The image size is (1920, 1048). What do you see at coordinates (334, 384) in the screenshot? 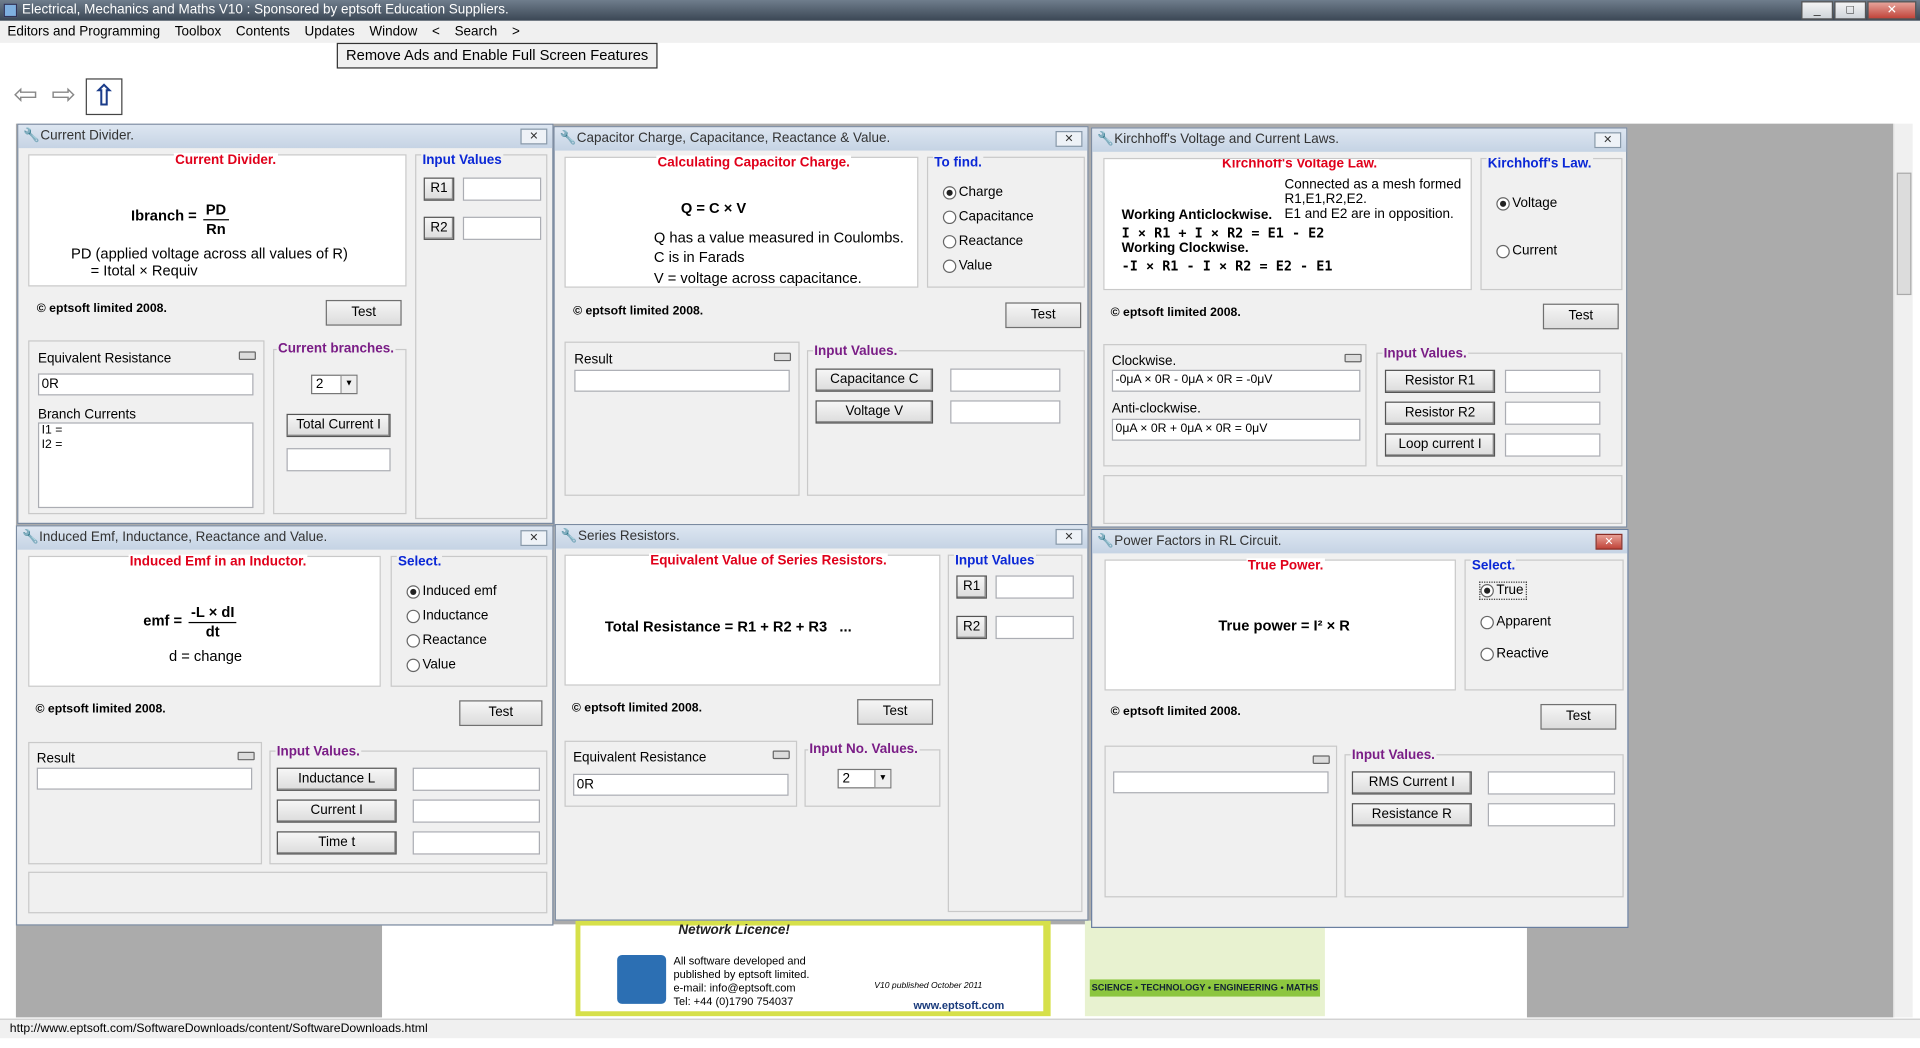
I see `branches-select: 2 ▼` at bounding box center [334, 384].